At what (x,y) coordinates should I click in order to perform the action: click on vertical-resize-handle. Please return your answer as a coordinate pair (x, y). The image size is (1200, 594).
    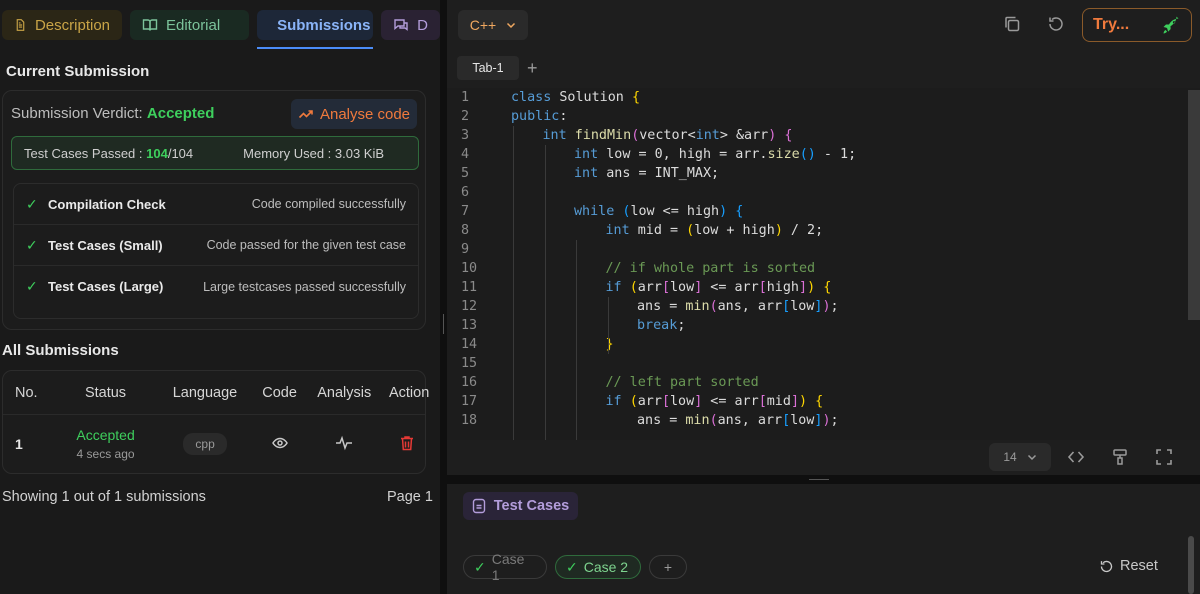
    Looking at the image, I should click on (443, 297).